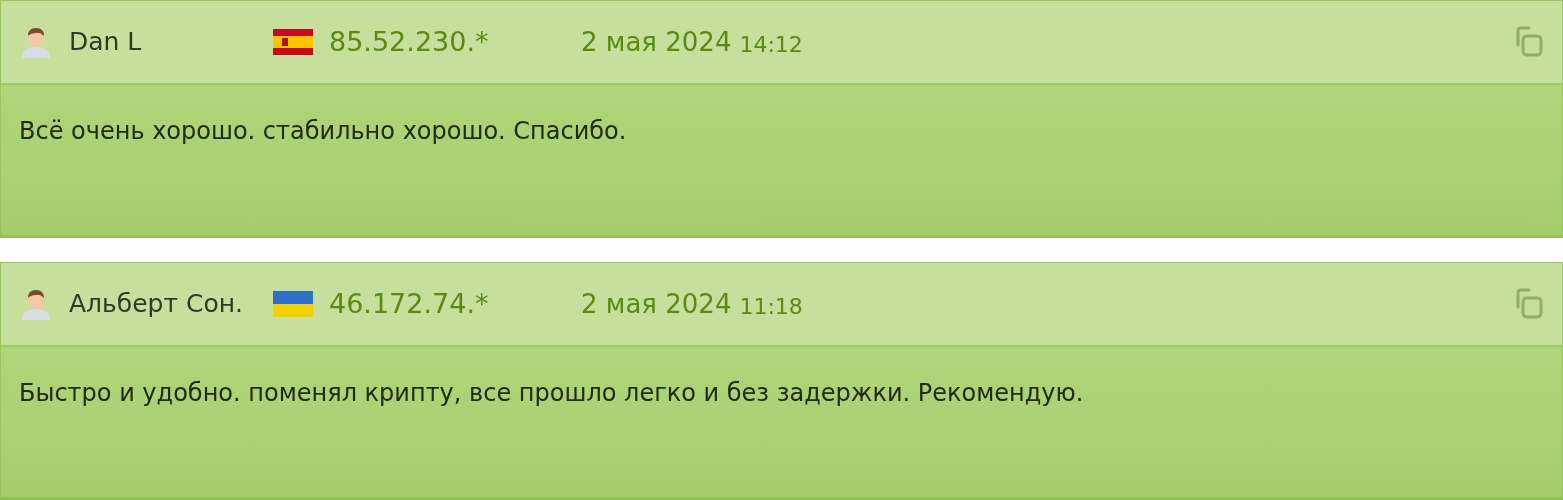  Describe the element at coordinates (771, 44) in the screenshot. I see `review-time: 14:12` at that location.